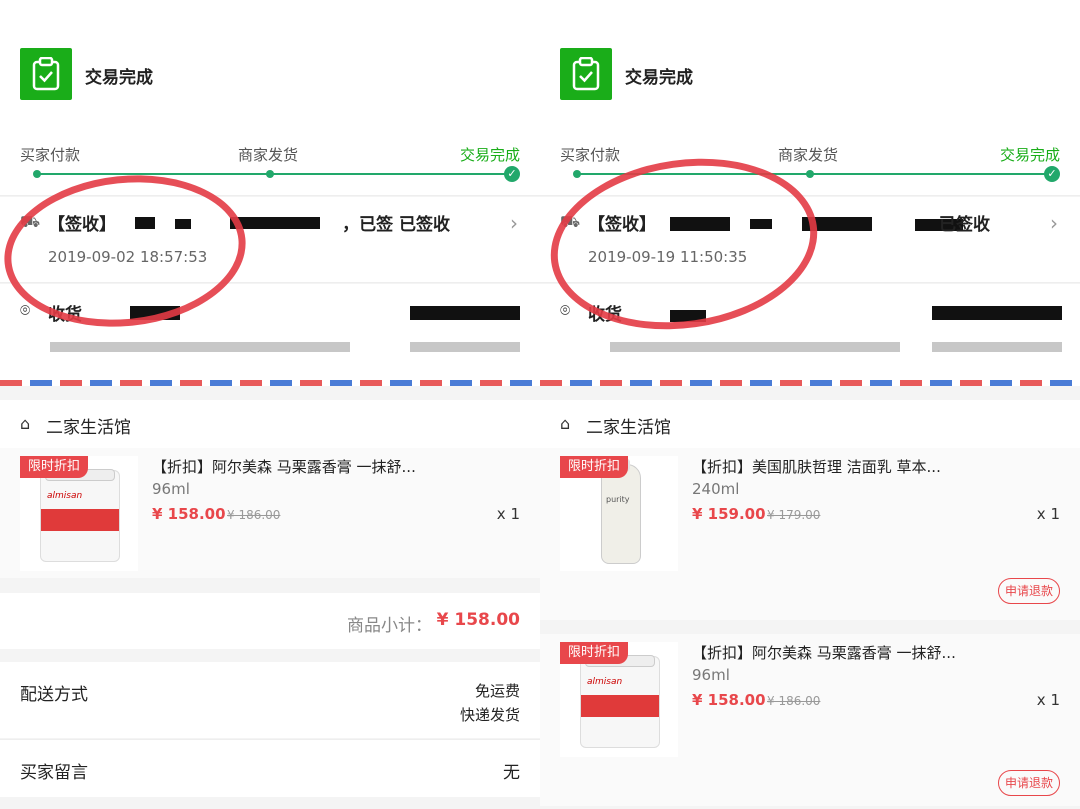 This screenshot has height=809, width=1080. I want to click on logistics-status: ，已签 已签收, so click(396, 225).